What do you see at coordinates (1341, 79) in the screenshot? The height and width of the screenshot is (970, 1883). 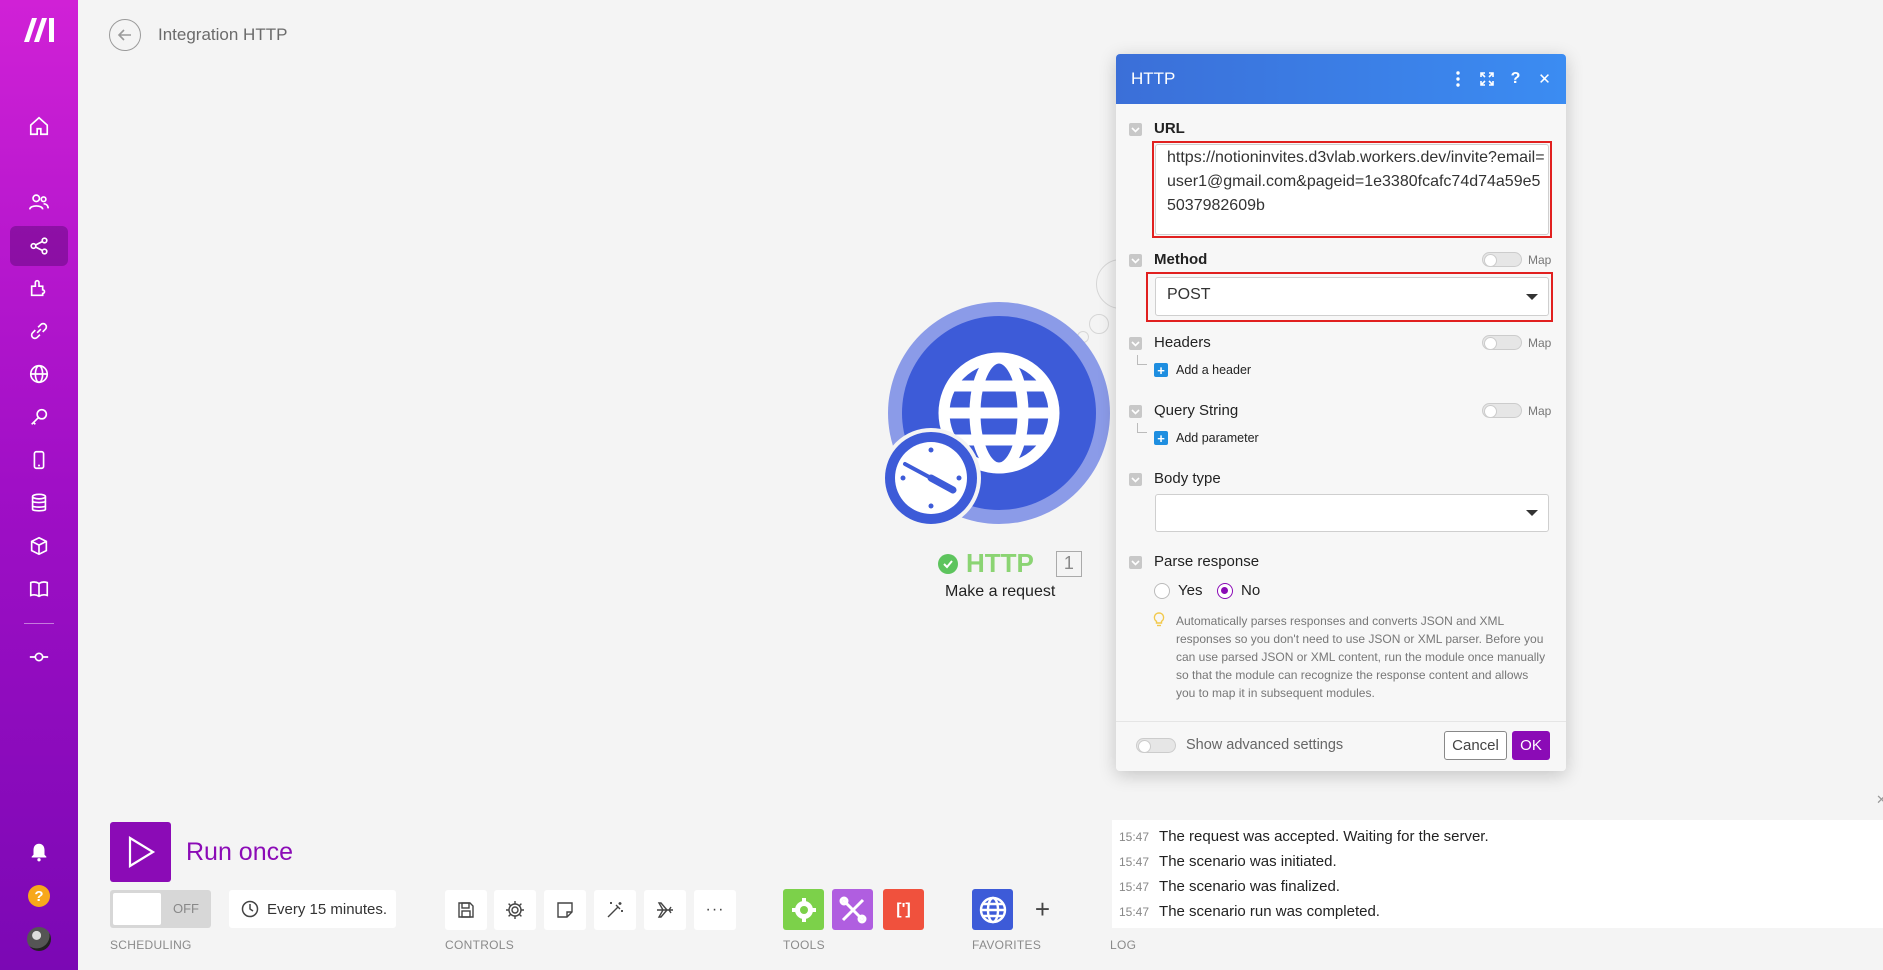 I see `dialog-header: HTTP ? ✕` at bounding box center [1341, 79].